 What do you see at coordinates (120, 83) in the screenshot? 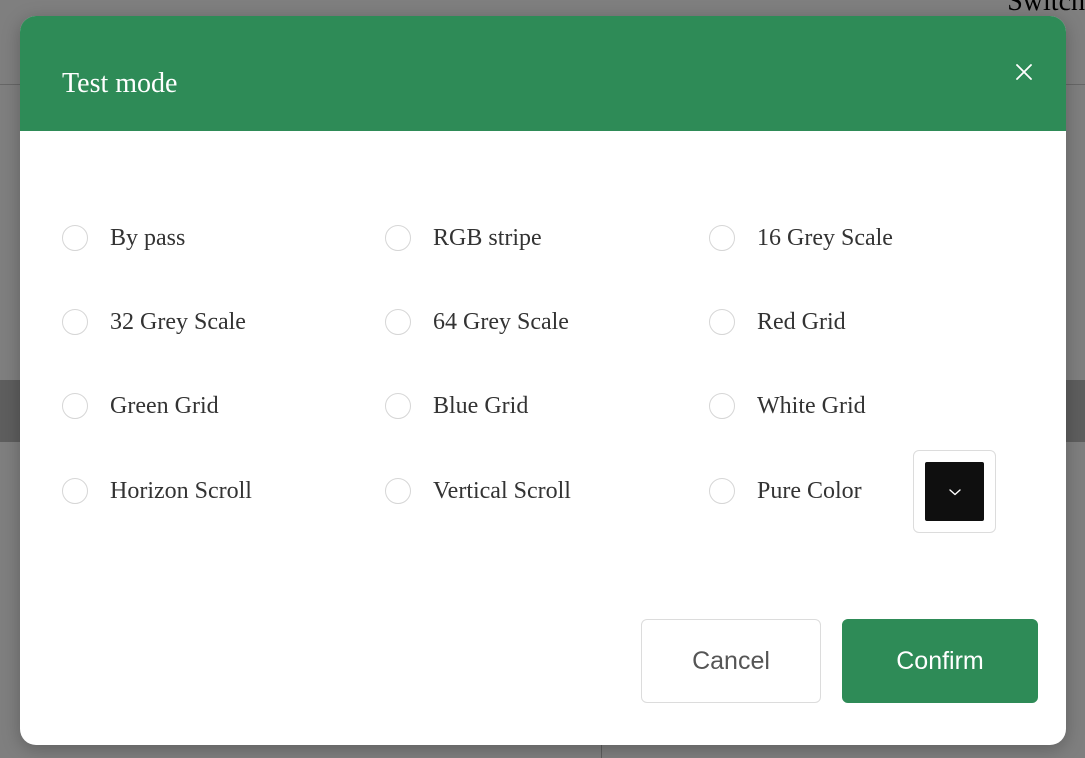
I see `dialog-title: Test mode` at bounding box center [120, 83].